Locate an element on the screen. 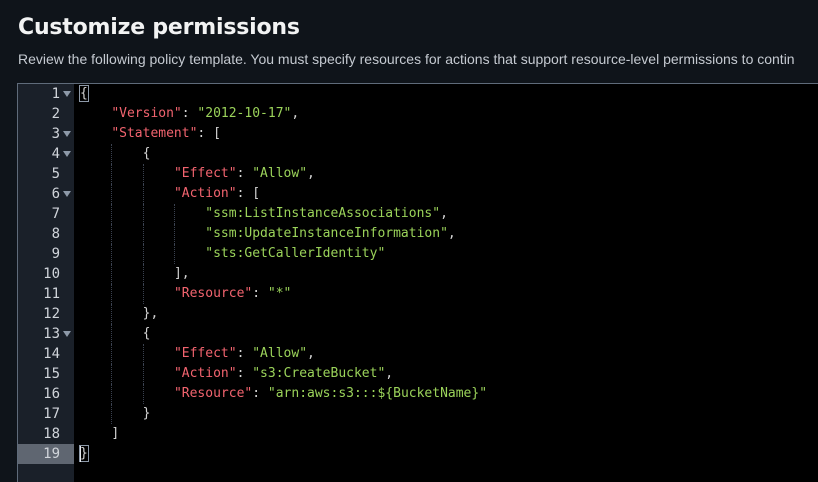 The image size is (818, 482). gutter-cell: 14 is located at coordinates (46, 354).